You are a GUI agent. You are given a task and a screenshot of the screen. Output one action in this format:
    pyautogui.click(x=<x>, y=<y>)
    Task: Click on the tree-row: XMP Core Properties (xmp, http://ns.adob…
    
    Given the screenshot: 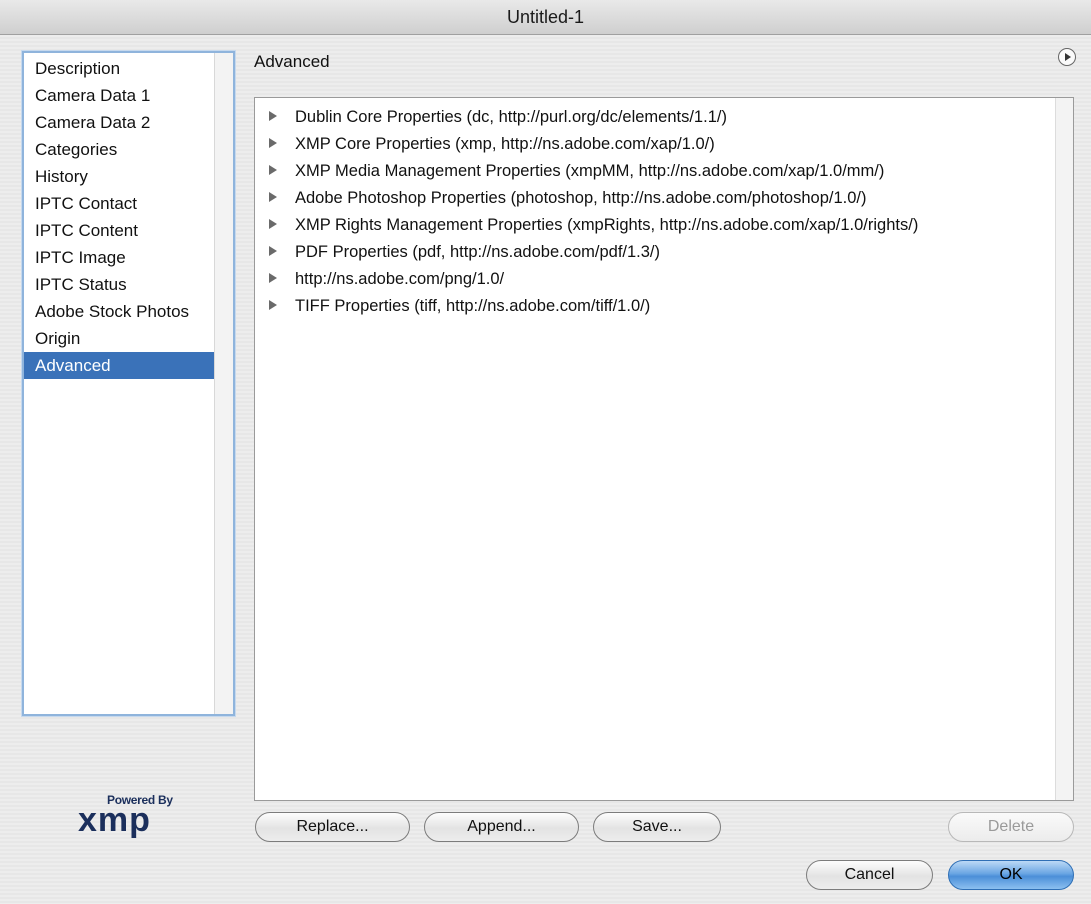 What is the action you would take?
    pyautogui.click(x=592, y=146)
    